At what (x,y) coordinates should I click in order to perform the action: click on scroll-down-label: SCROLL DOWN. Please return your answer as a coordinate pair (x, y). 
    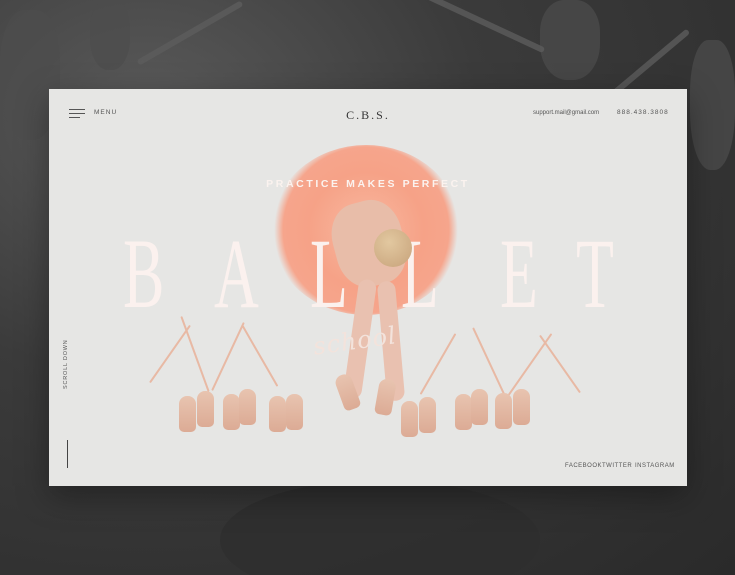
    Looking at the image, I should click on (66, 359).